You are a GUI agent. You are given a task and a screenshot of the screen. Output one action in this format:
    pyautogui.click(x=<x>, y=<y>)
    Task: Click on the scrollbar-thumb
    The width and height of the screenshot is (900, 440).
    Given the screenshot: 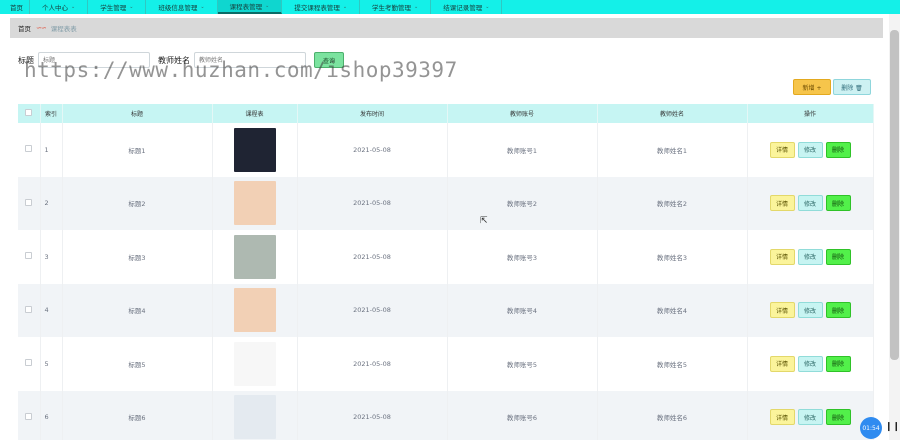 What is the action you would take?
    pyautogui.click(x=894, y=195)
    